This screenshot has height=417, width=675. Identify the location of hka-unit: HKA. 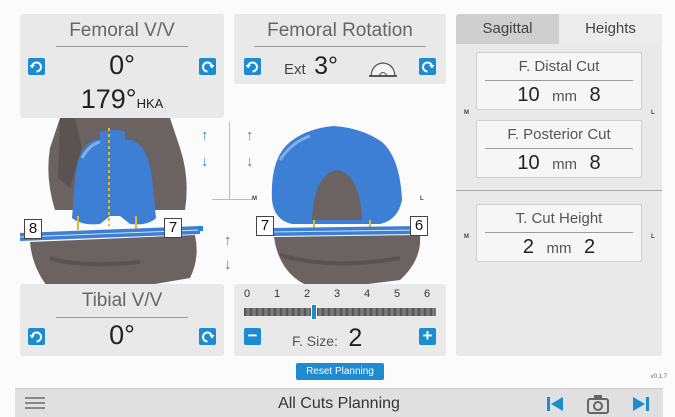
(150, 103).